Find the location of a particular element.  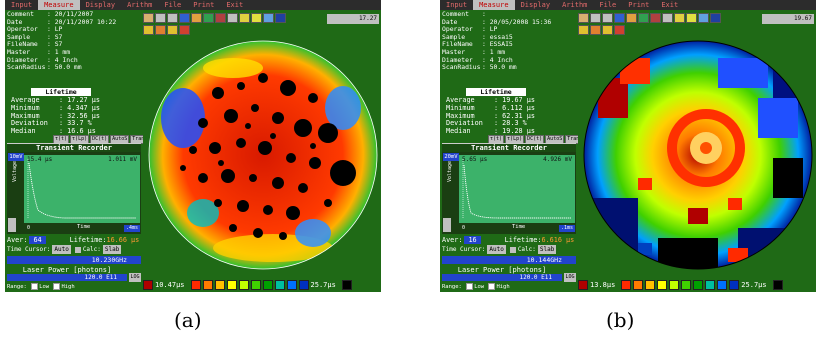

voltage-scale-button: 10mV is located at coordinates (16, 157).